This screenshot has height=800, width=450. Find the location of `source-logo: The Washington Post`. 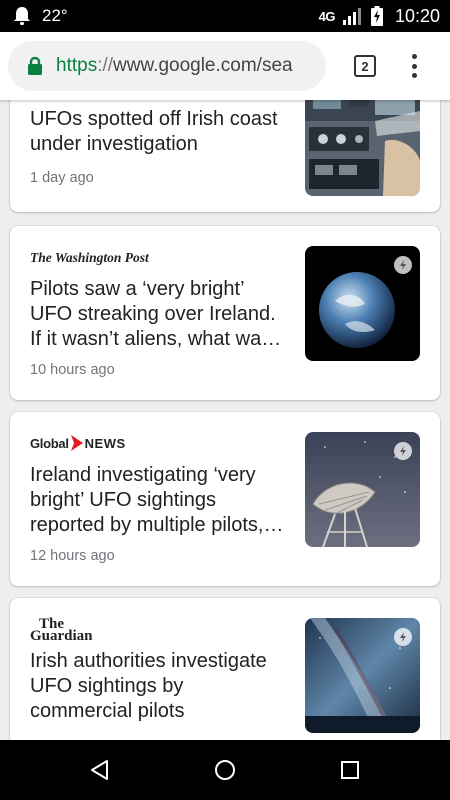

source-logo: The Washington Post is located at coordinates (89, 257).